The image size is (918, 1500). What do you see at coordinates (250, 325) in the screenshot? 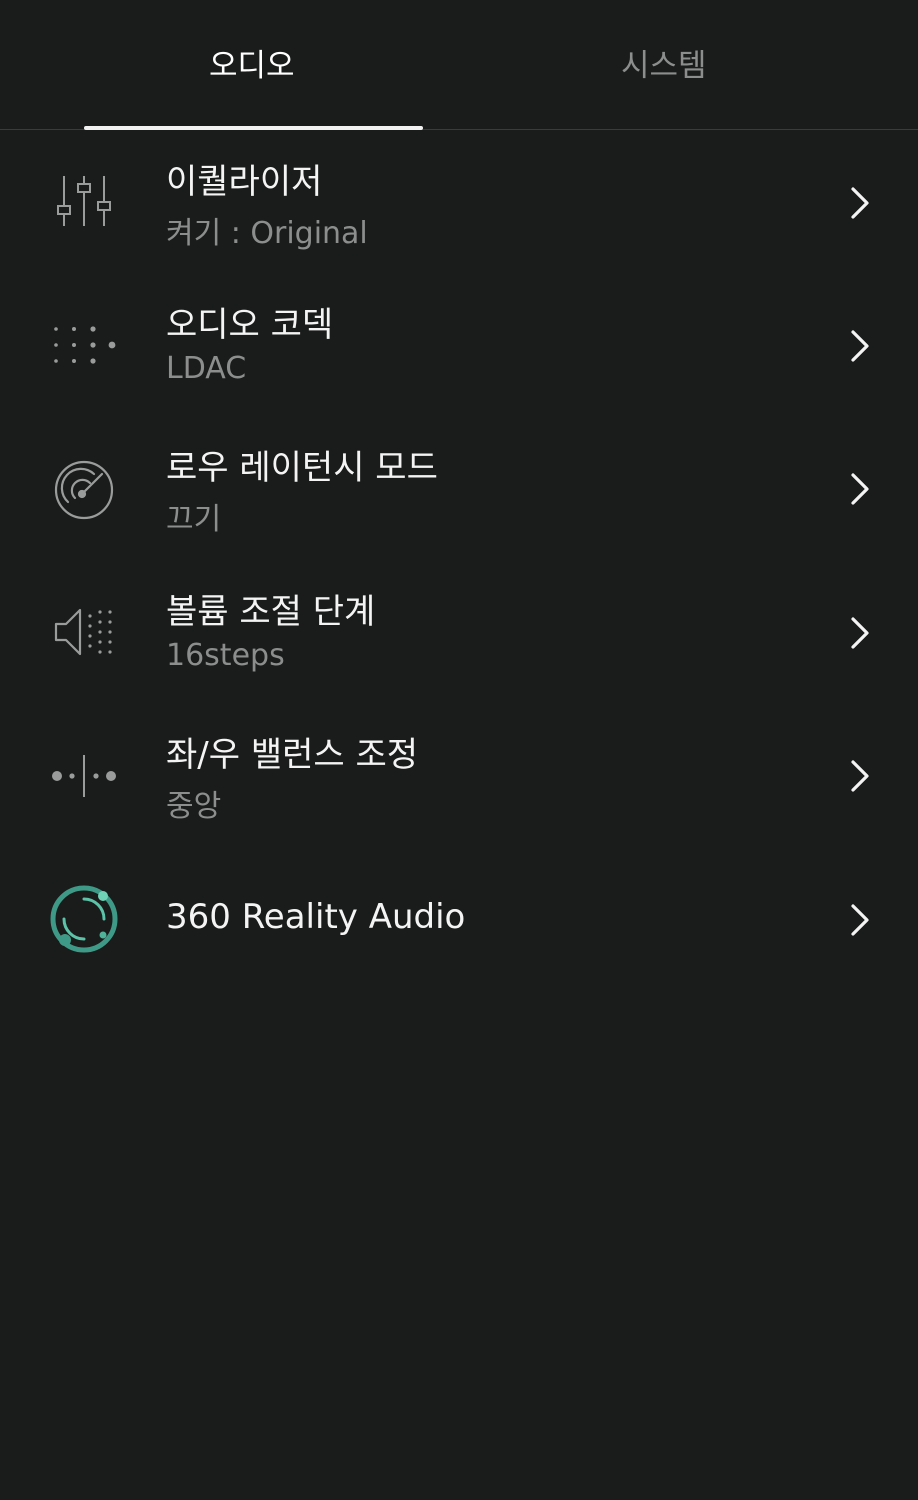
I see `item-title: 오디오 코덱` at bounding box center [250, 325].